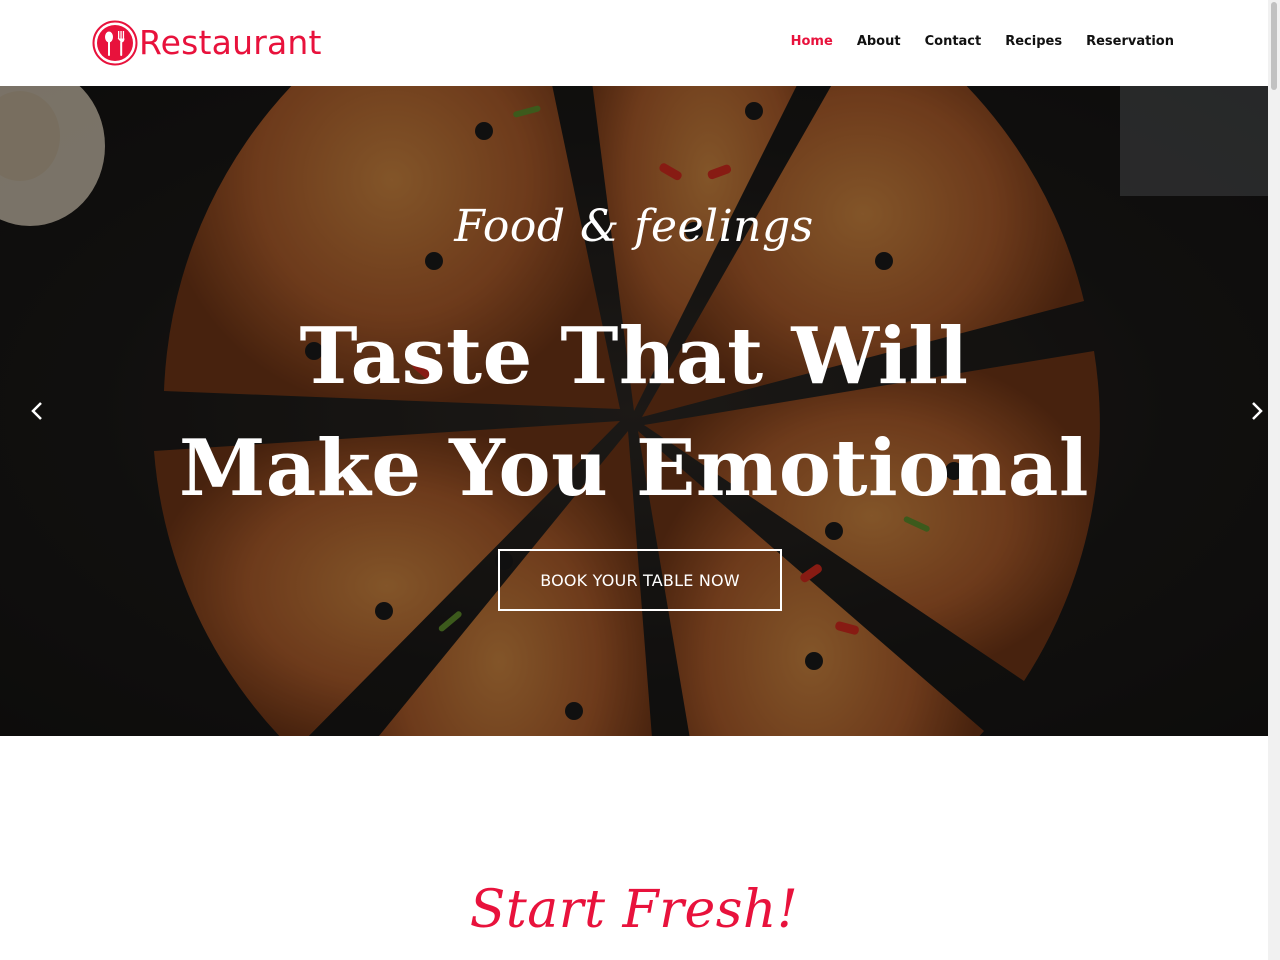  What do you see at coordinates (115, 43) in the screenshot?
I see `spoon-fork-icon` at bounding box center [115, 43].